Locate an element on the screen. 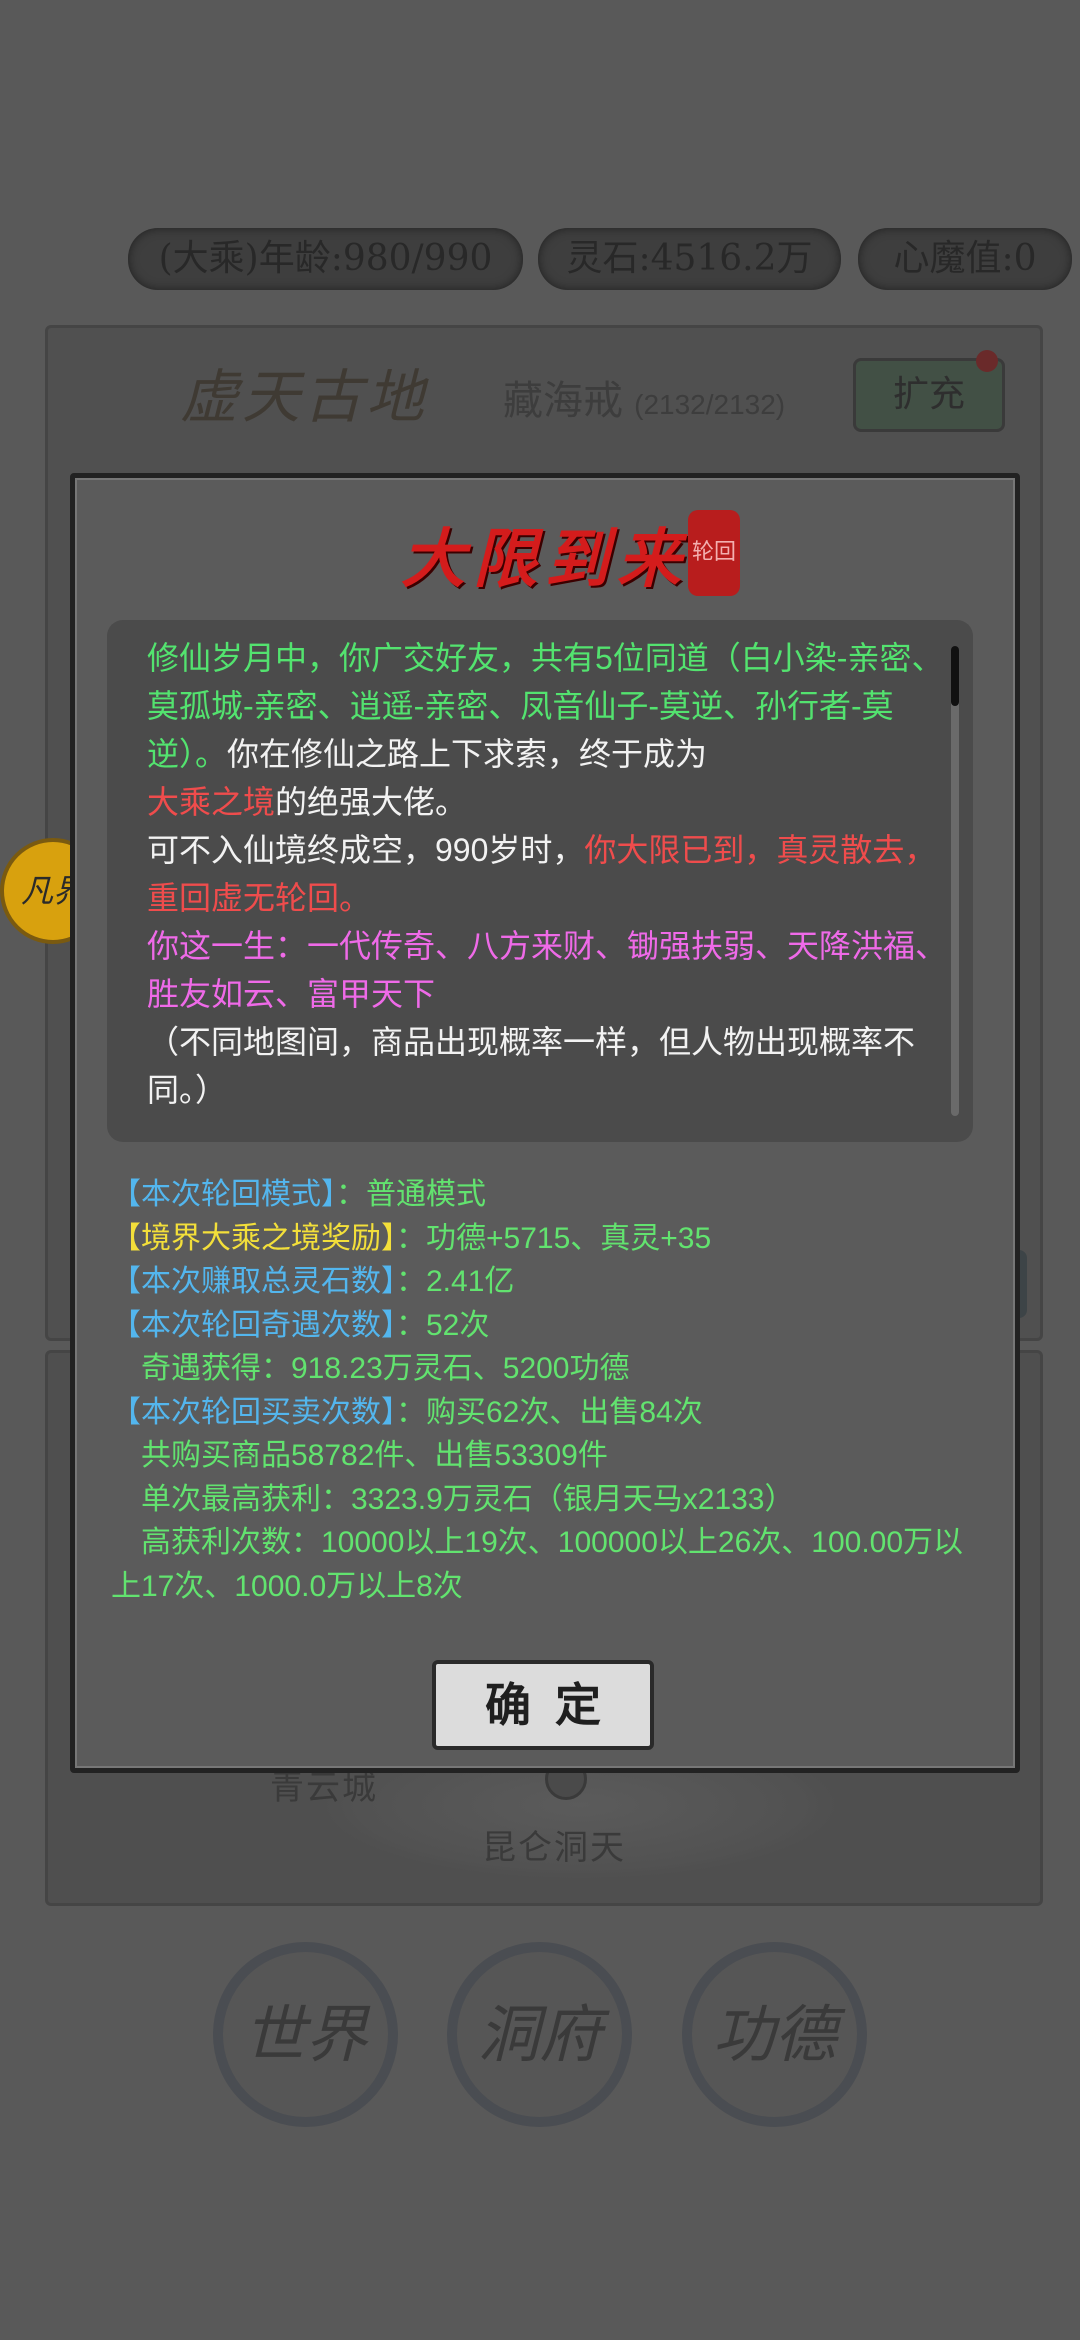  stat-max-profit: 单次最高获利：3323.9万灵石（银月天马x2133） is located at coordinates (468, 1499).